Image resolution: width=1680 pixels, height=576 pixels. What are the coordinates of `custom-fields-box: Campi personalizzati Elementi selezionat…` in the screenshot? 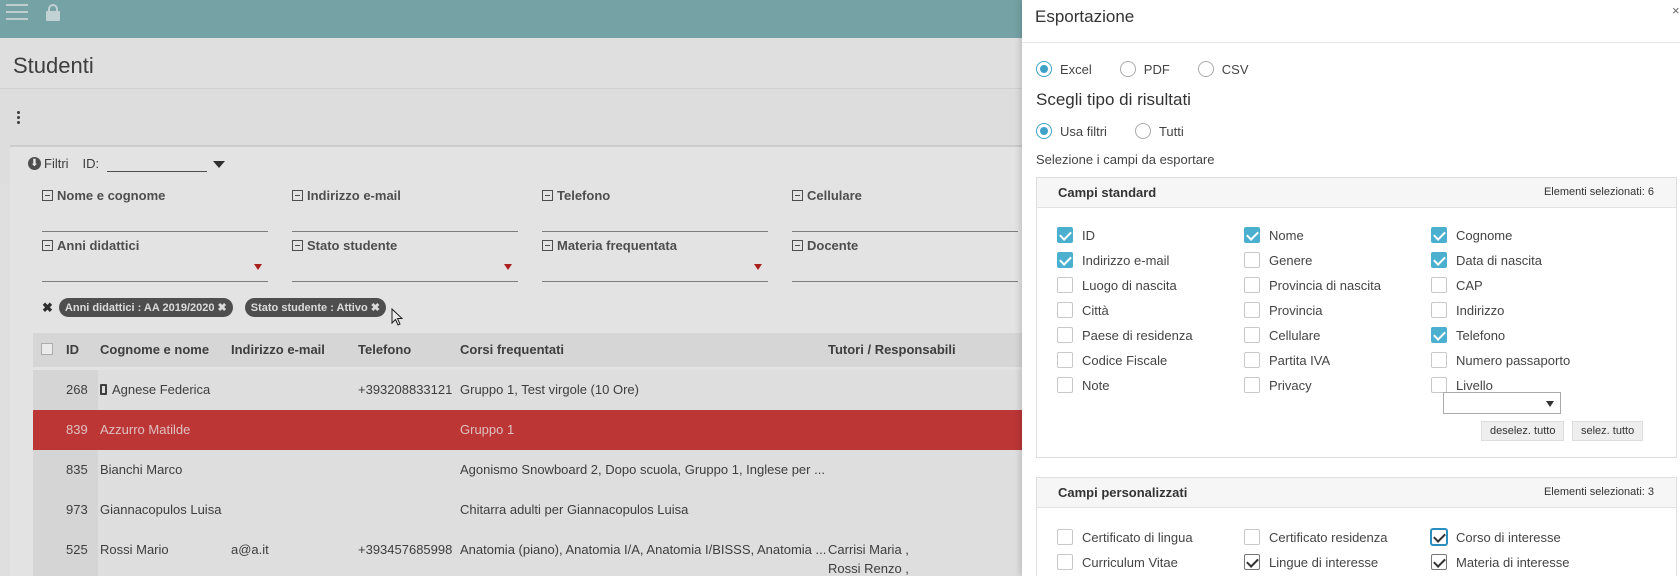 It's located at (1356, 526).